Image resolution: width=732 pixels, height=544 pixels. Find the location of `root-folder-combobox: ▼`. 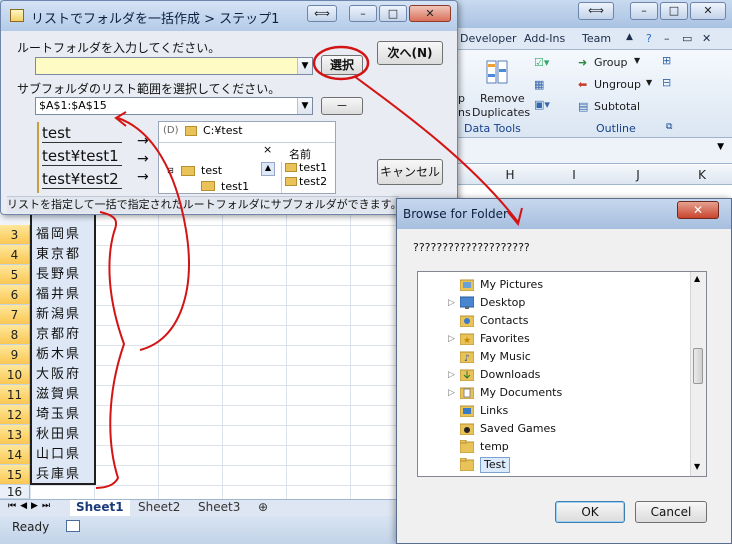

root-folder-combobox: ▼ is located at coordinates (174, 66).